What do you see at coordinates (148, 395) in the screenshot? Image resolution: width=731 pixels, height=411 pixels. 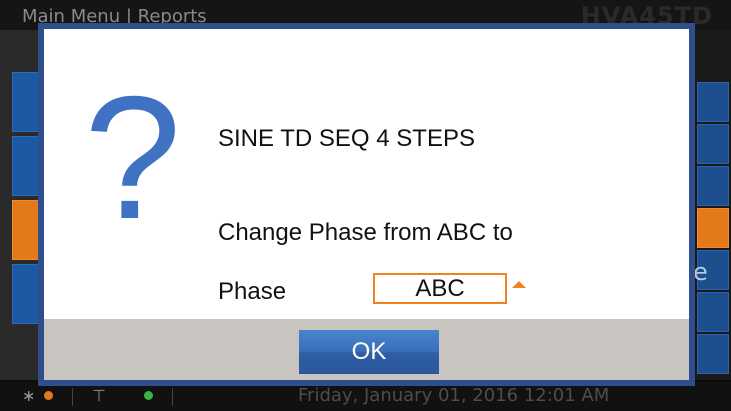 I see `status-indicator-green` at bounding box center [148, 395].